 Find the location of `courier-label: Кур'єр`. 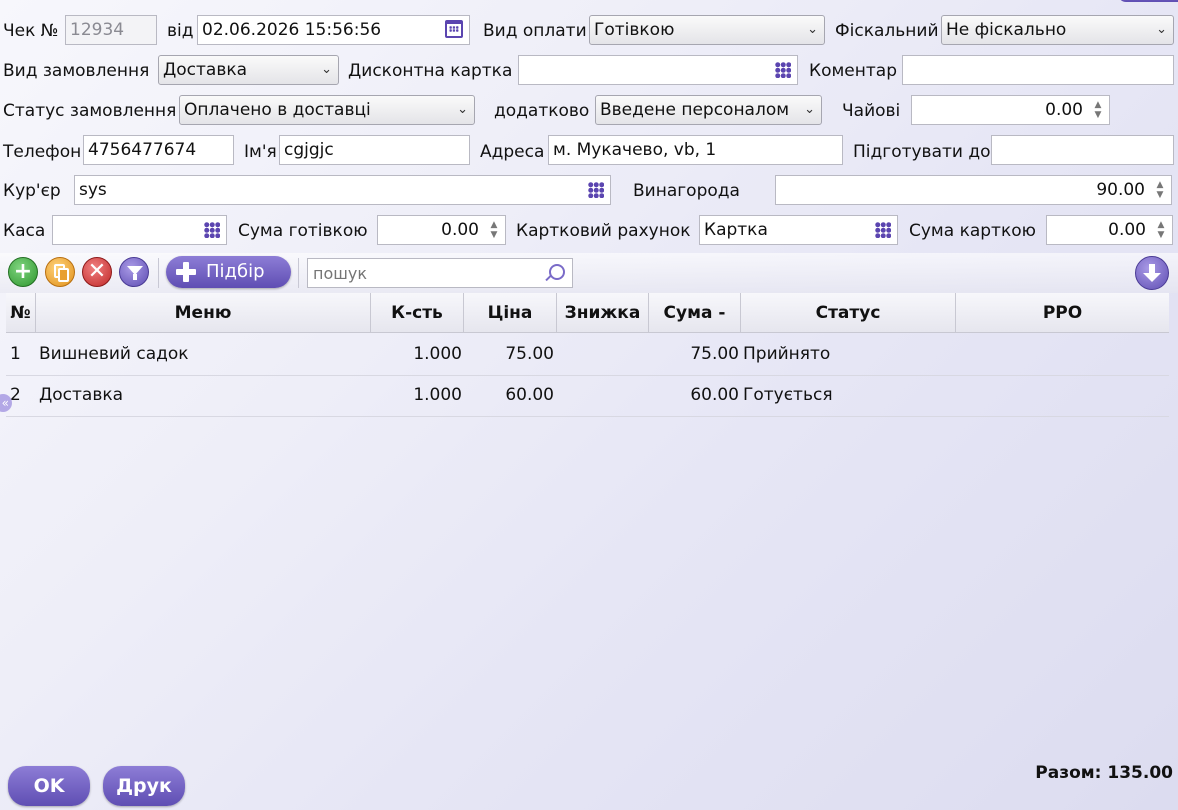

courier-label: Кур'єр is located at coordinates (32, 191).